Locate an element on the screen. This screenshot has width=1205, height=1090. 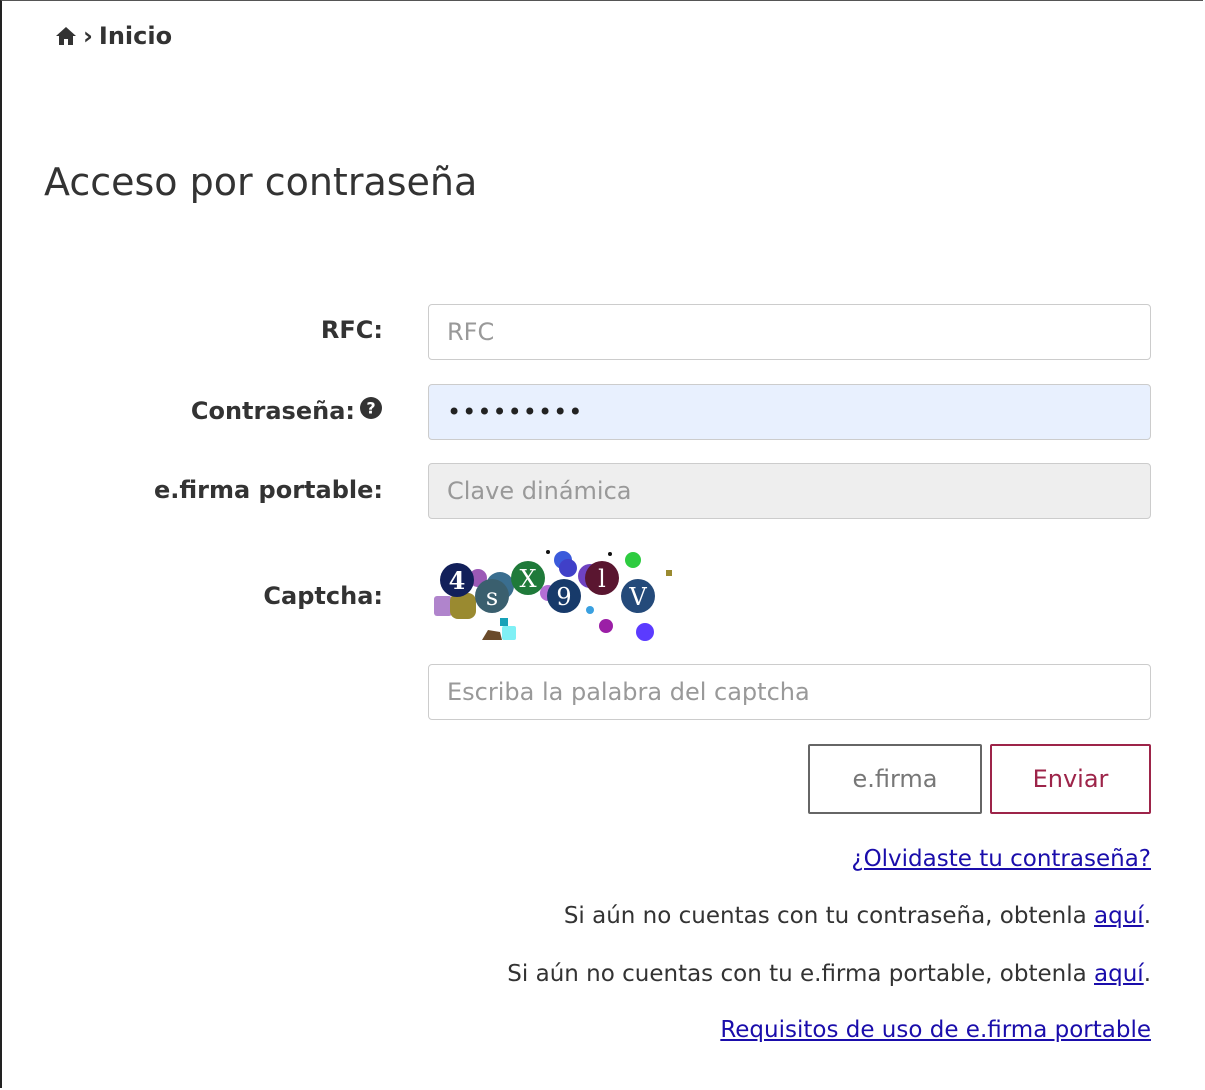
page-title: Acceso por contraseña is located at coordinates (261, 182).